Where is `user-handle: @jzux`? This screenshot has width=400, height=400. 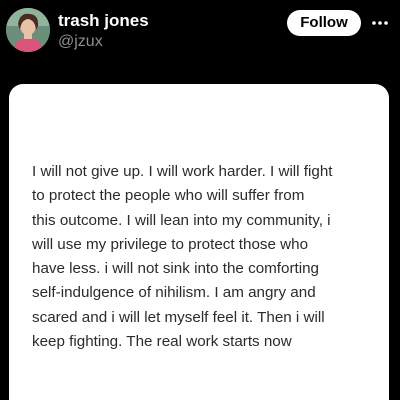 user-handle: @jzux is located at coordinates (80, 42).